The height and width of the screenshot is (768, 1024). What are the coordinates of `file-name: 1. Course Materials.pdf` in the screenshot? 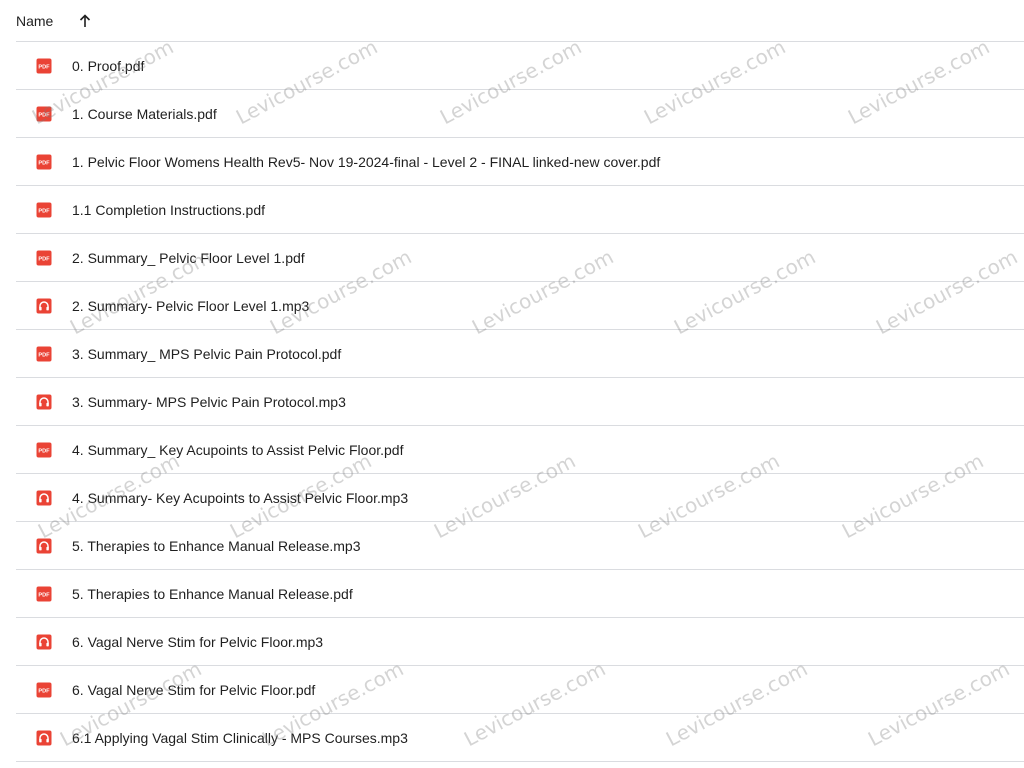 It's located at (144, 113).